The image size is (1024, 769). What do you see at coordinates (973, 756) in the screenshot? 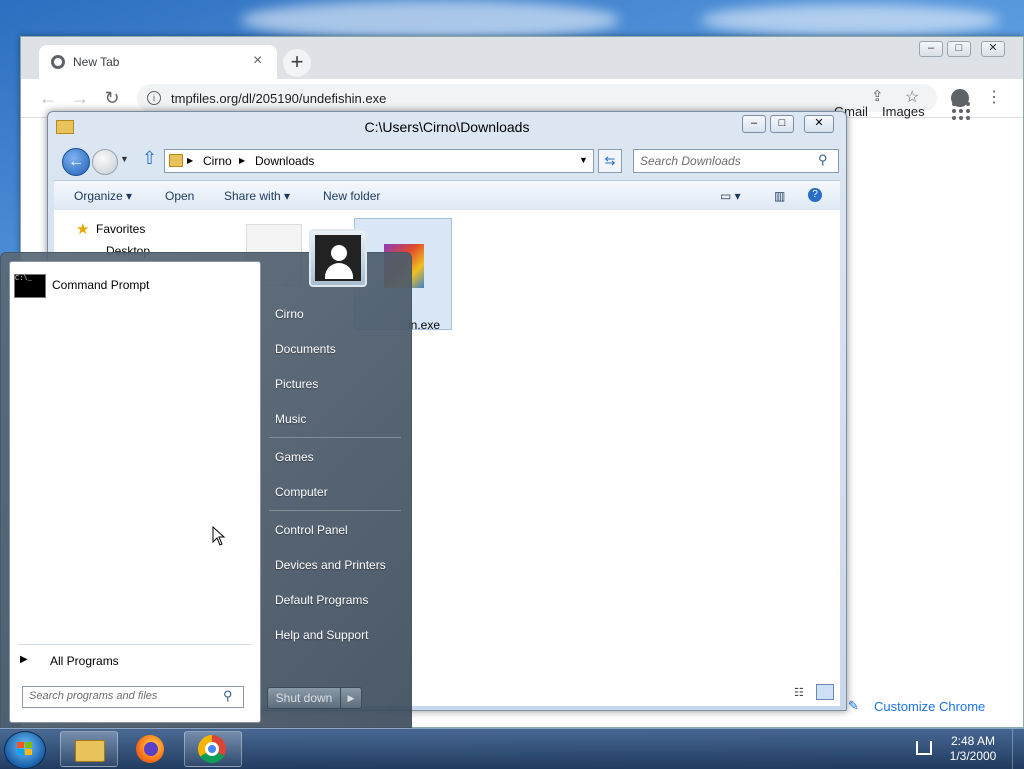
I see `clock-date: 1/3/2000` at bounding box center [973, 756].